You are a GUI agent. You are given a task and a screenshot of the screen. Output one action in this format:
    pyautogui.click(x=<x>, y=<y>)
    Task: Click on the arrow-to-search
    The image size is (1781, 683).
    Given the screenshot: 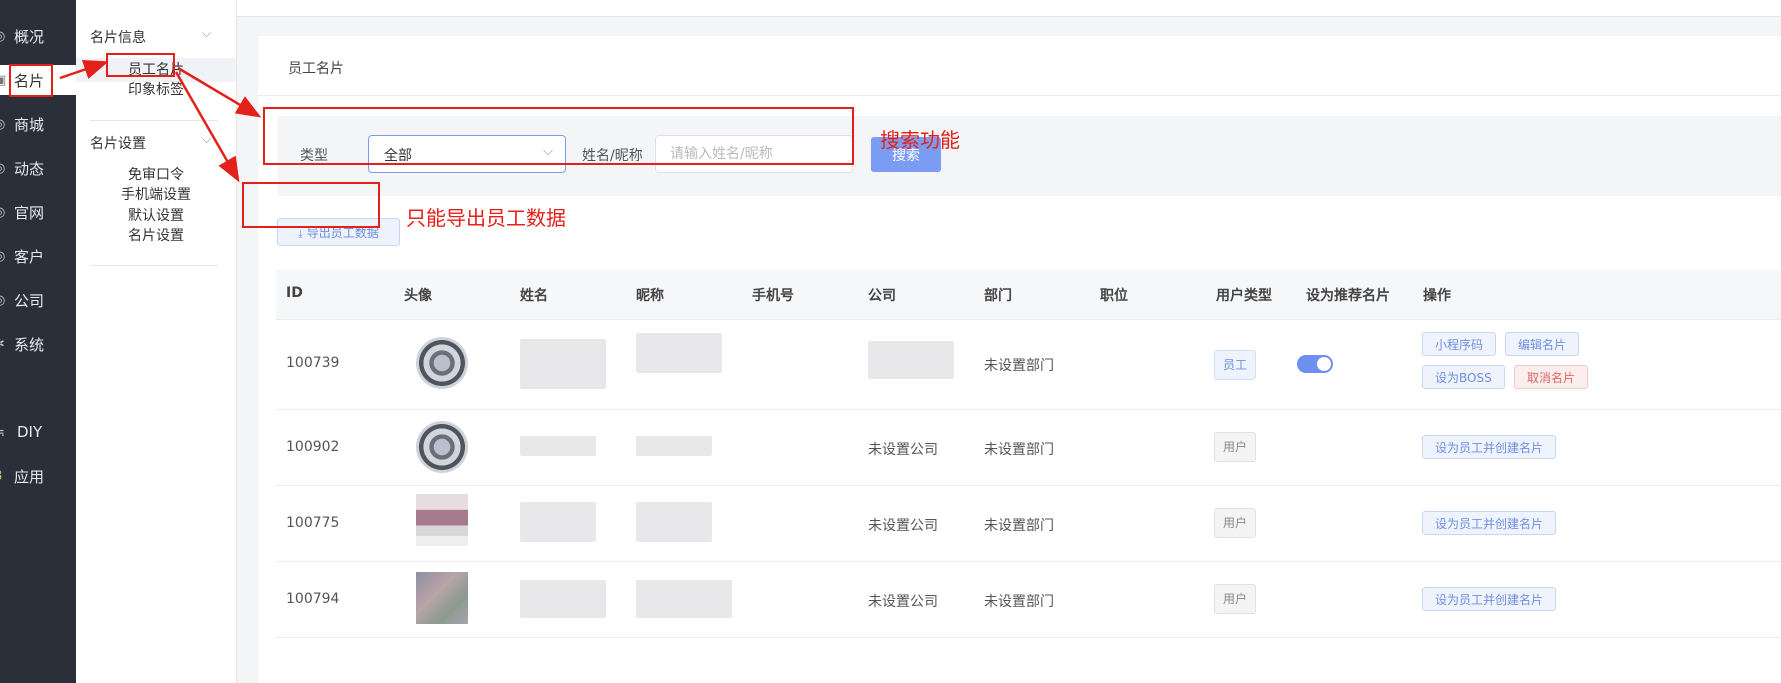 What is the action you would take?
    pyautogui.click(x=219, y=92)
    